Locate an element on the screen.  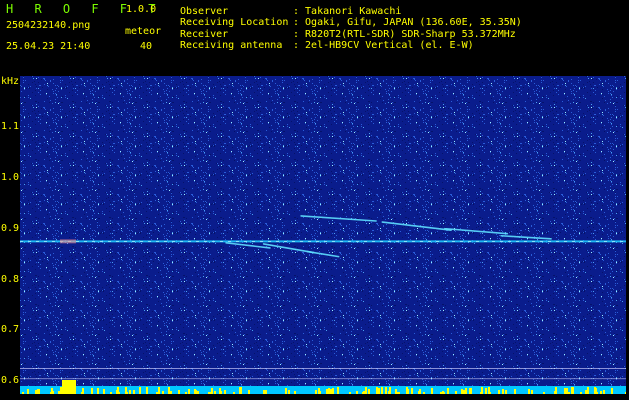
info-observer-value: : Takanori Kawachi is located at coordinates (347, 11).